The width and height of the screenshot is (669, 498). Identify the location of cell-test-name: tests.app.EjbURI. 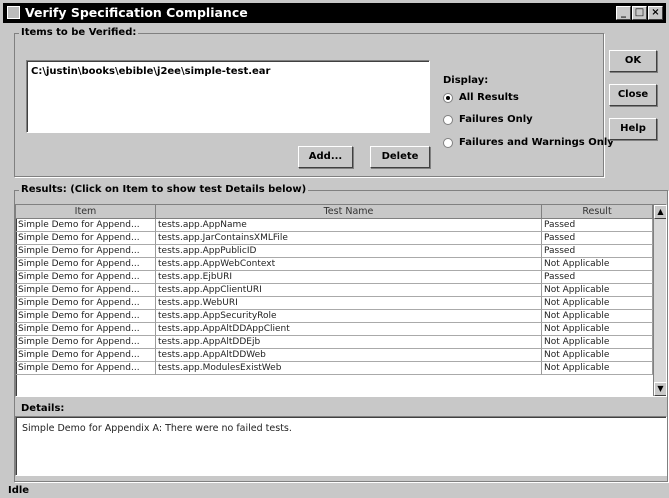
(349, 277).